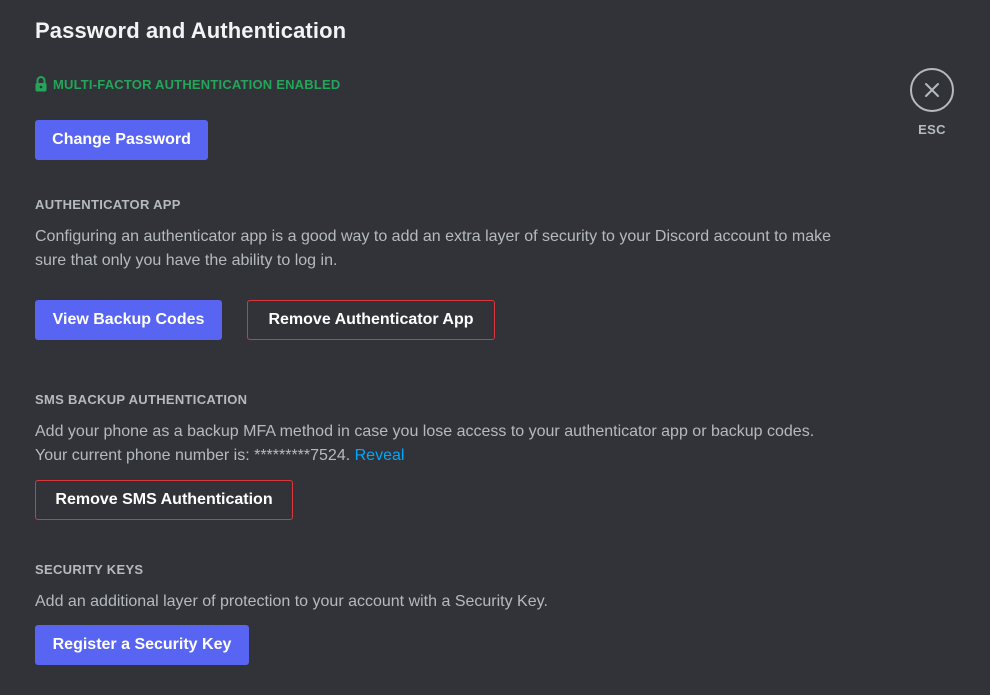 This screenshot has height=695, width=990. I want to click on close-control: ESC, so click(932, 102).